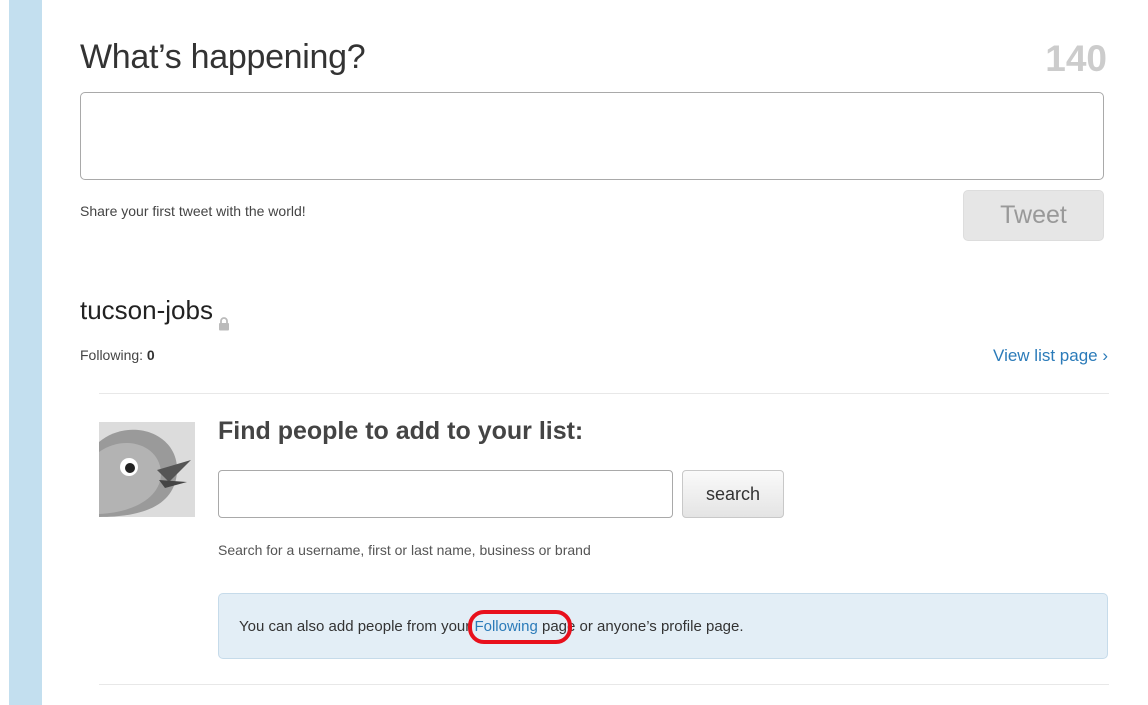 The height and width of the screenshot is (705, 1148). I want to click on divider-bottom, so click(604, 684).